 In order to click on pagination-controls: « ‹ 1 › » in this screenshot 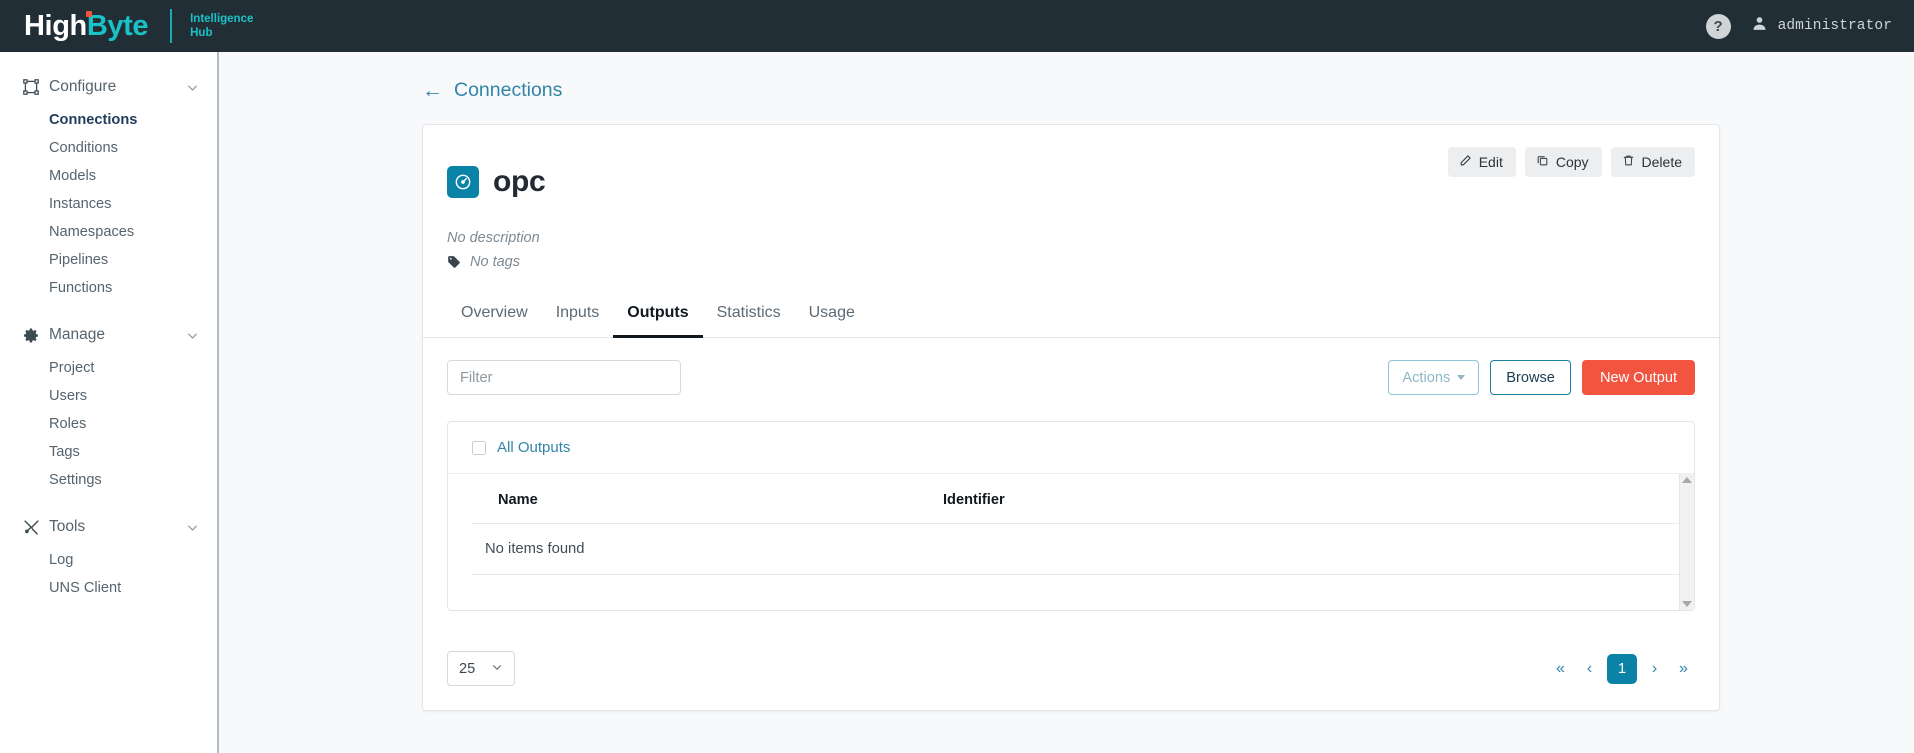, I will do `click(1622, 668)`.